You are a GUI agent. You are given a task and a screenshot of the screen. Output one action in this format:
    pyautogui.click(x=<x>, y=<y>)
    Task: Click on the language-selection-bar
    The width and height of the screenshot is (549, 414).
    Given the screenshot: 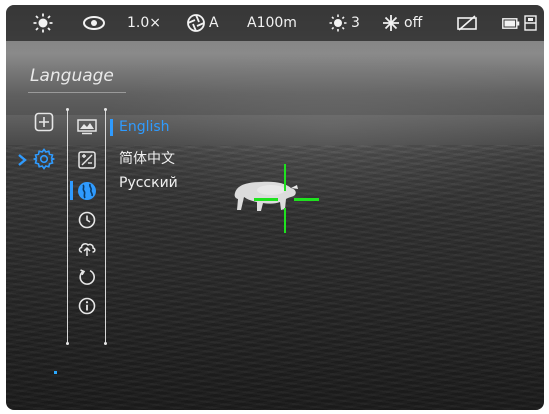 What is the action you would take?
    pyautogui.click(x=111, y=127)
    